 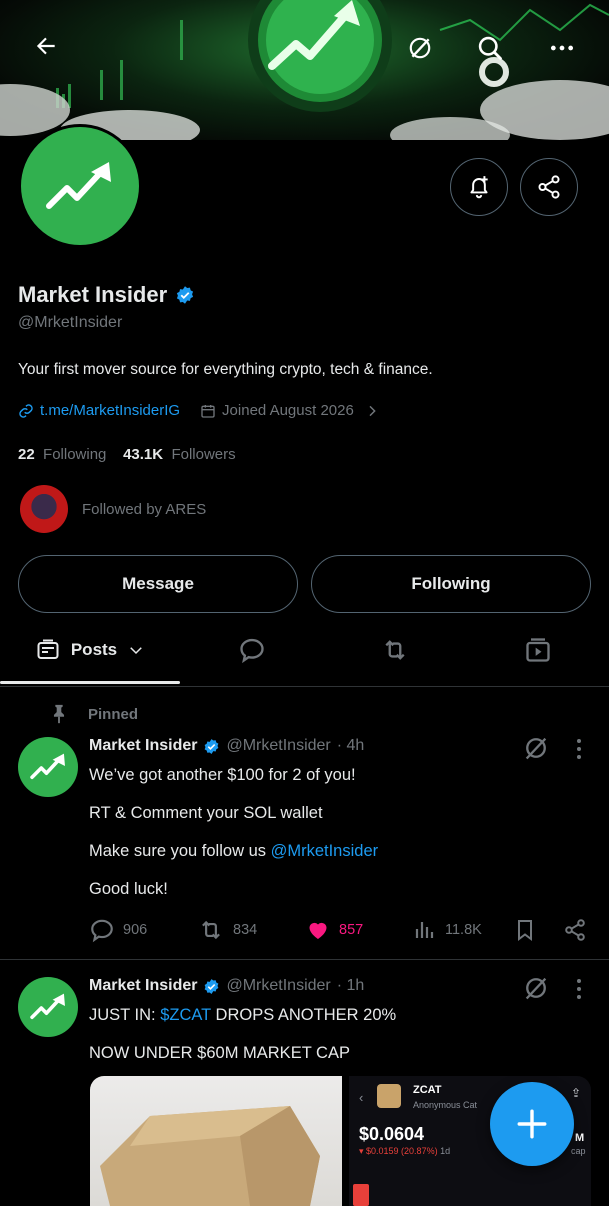 I want to click on active-tab-indicator, so click(x=90, y=682).